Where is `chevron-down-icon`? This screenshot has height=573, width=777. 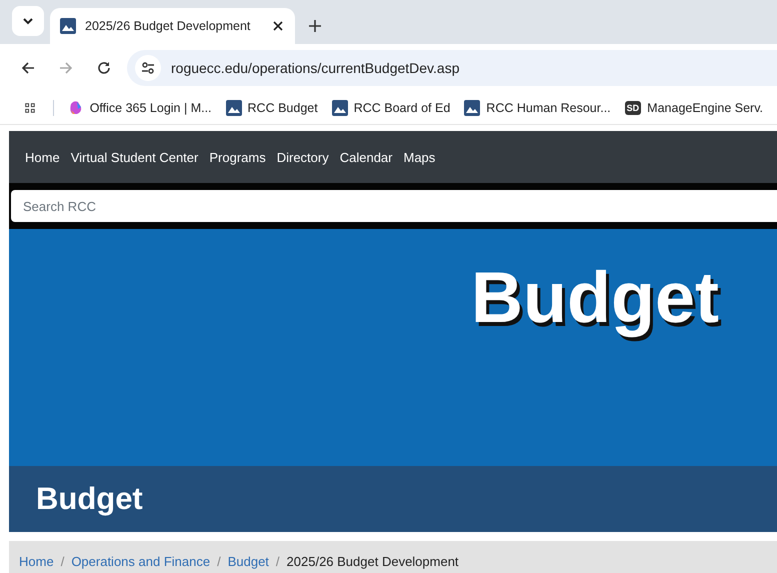 chevron-down-icon is located at coordinates (28, 21).